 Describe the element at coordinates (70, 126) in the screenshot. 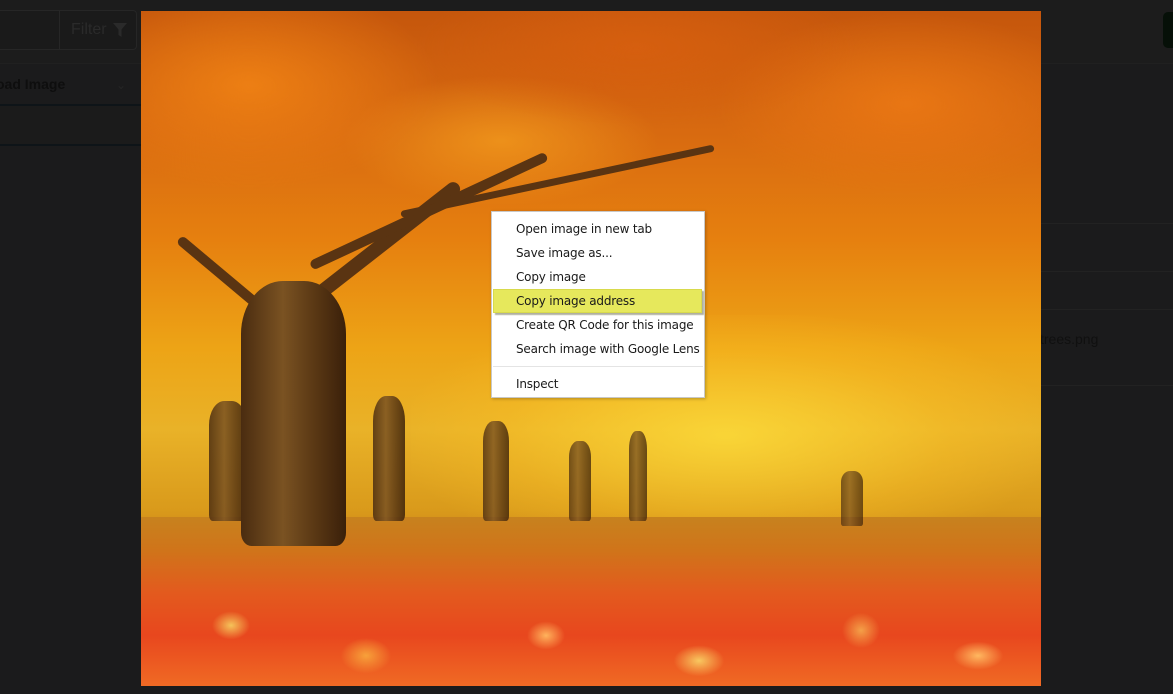

I see `background-row` at that location.